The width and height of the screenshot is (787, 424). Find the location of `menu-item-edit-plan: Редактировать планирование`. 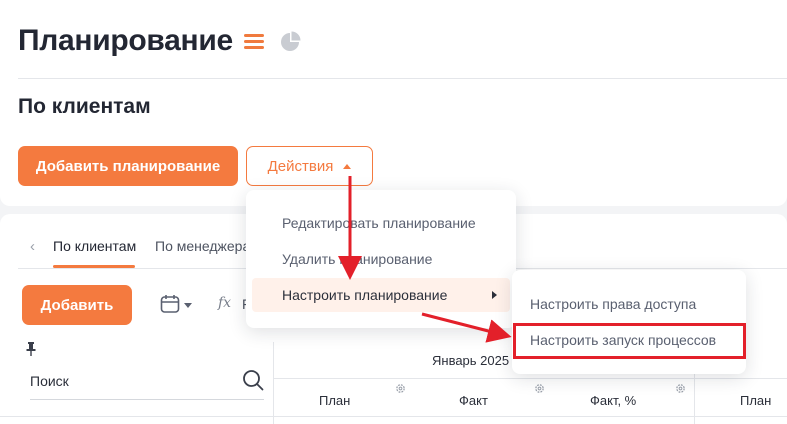

menu-item-edit-plan: Редактировать планирование is located at coordinates (379, 223).